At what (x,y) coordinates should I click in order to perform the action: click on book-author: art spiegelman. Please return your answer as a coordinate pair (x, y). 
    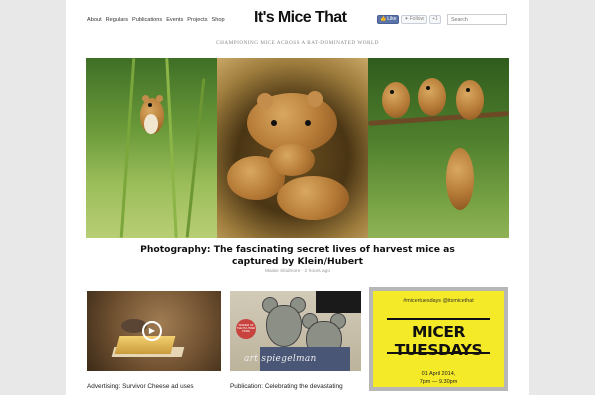
    Looking at the image, I should click on (280, 359).